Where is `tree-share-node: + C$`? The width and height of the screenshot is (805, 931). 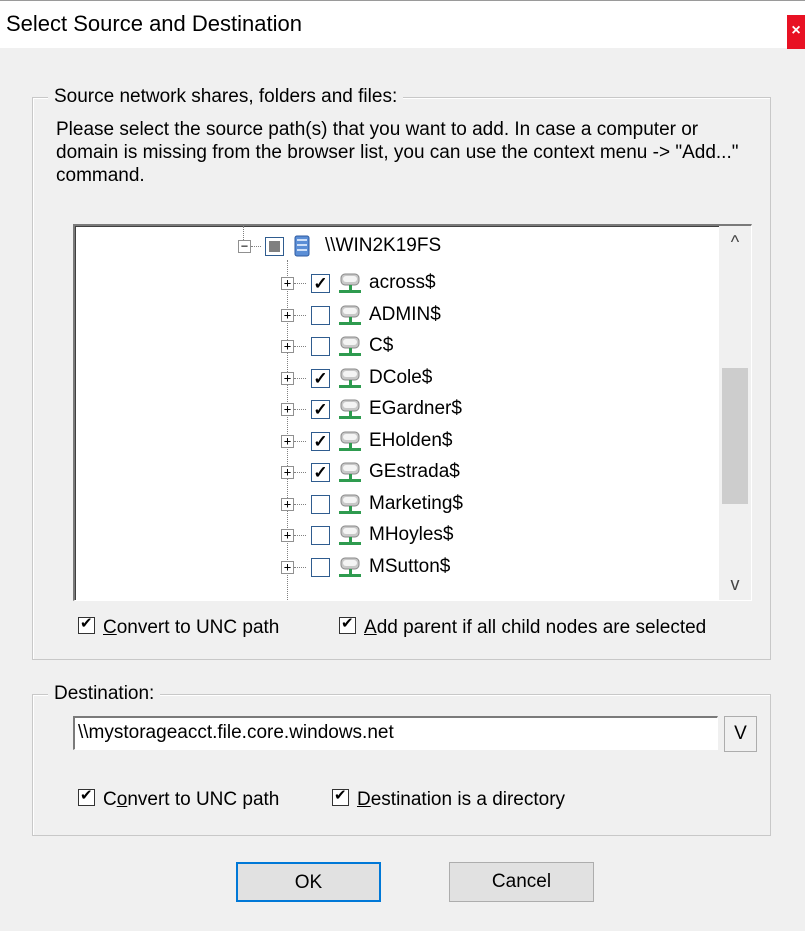 tree-share-node: + C$ is located at coordinates (395, 348).